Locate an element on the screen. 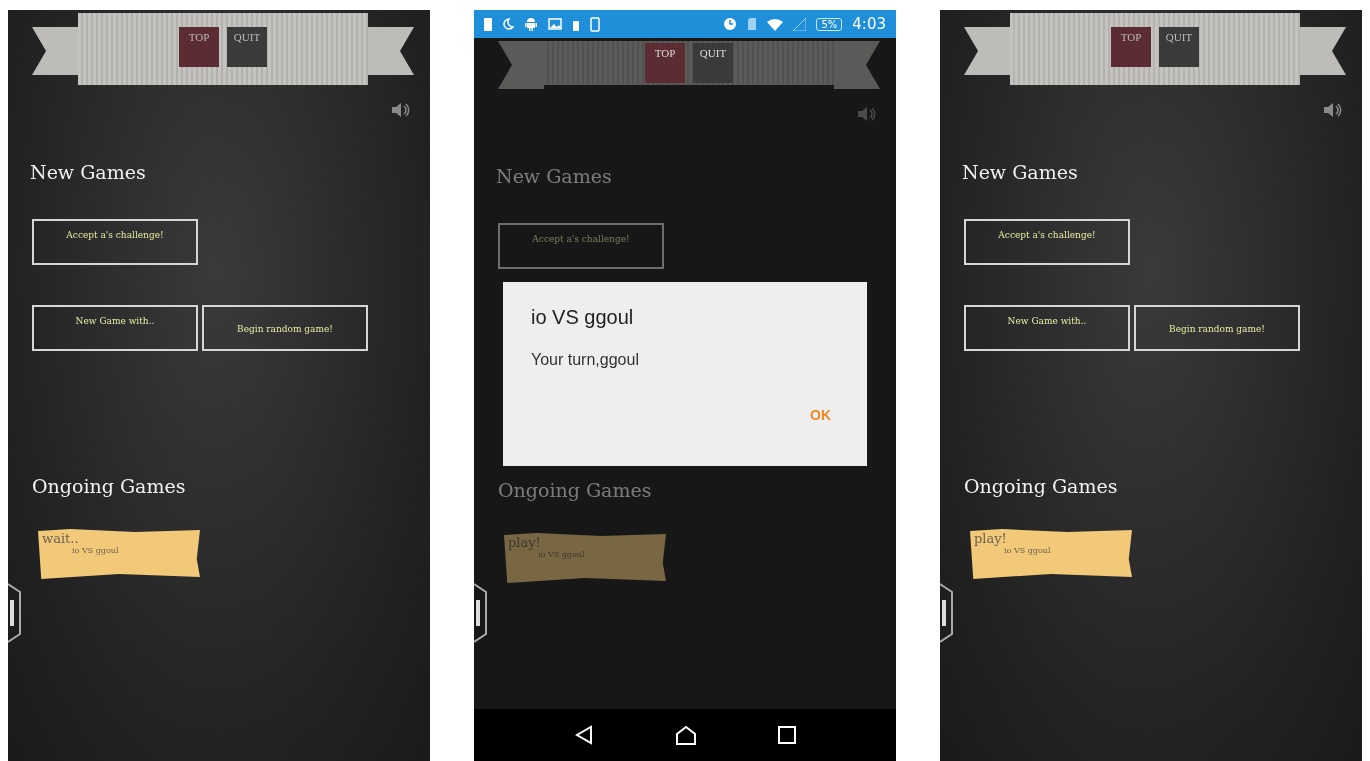 This screenshot has height=761, width=1370. game-card: wait.. io VS ggoul is located at coordinates (119, 554).